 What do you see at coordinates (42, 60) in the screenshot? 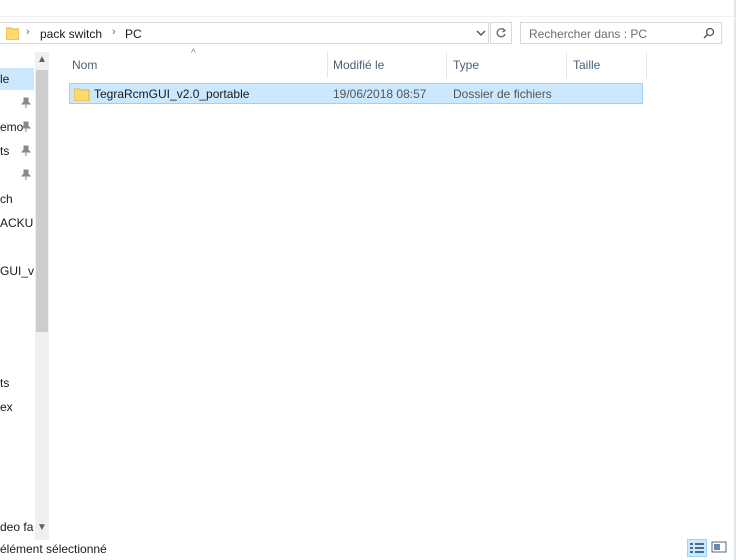
I see `scroll-up-icon: ▲` at bounding box center [42, 60].